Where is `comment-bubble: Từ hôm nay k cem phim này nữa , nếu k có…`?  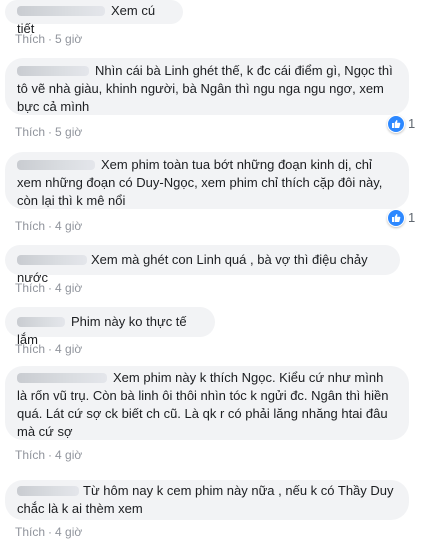
comment-bubble: Từ hôm nay k cem phim này nữa , nếu k có… is located at coordinates (207, 500).